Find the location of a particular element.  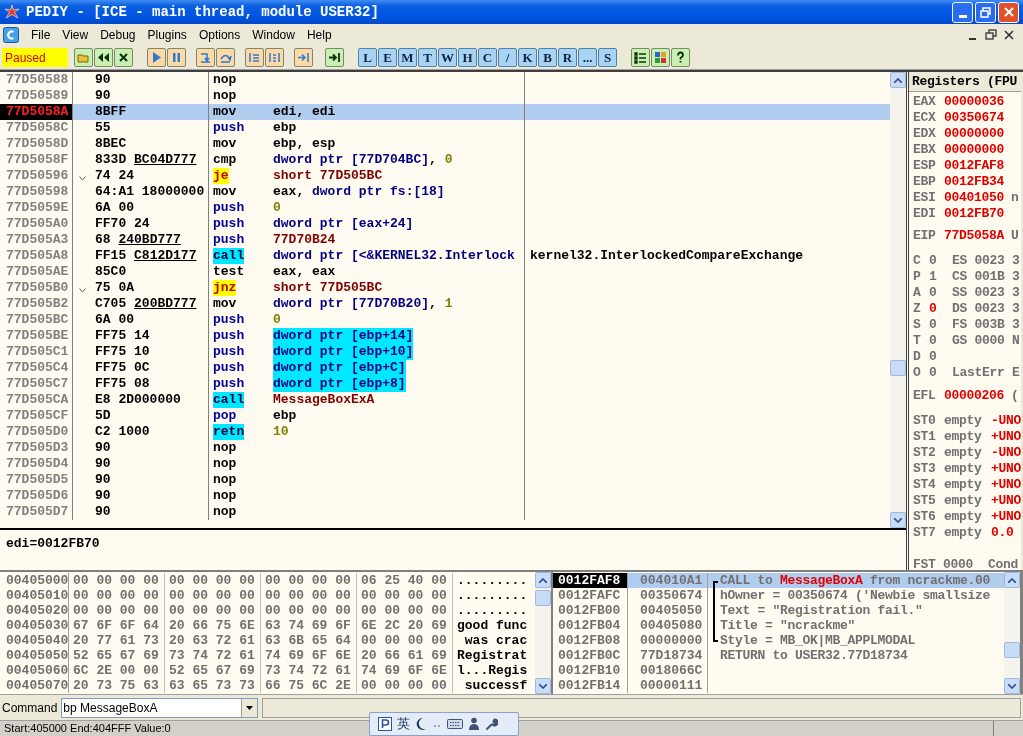

view-shortcut-button: T is located at coordinates (427, 57).